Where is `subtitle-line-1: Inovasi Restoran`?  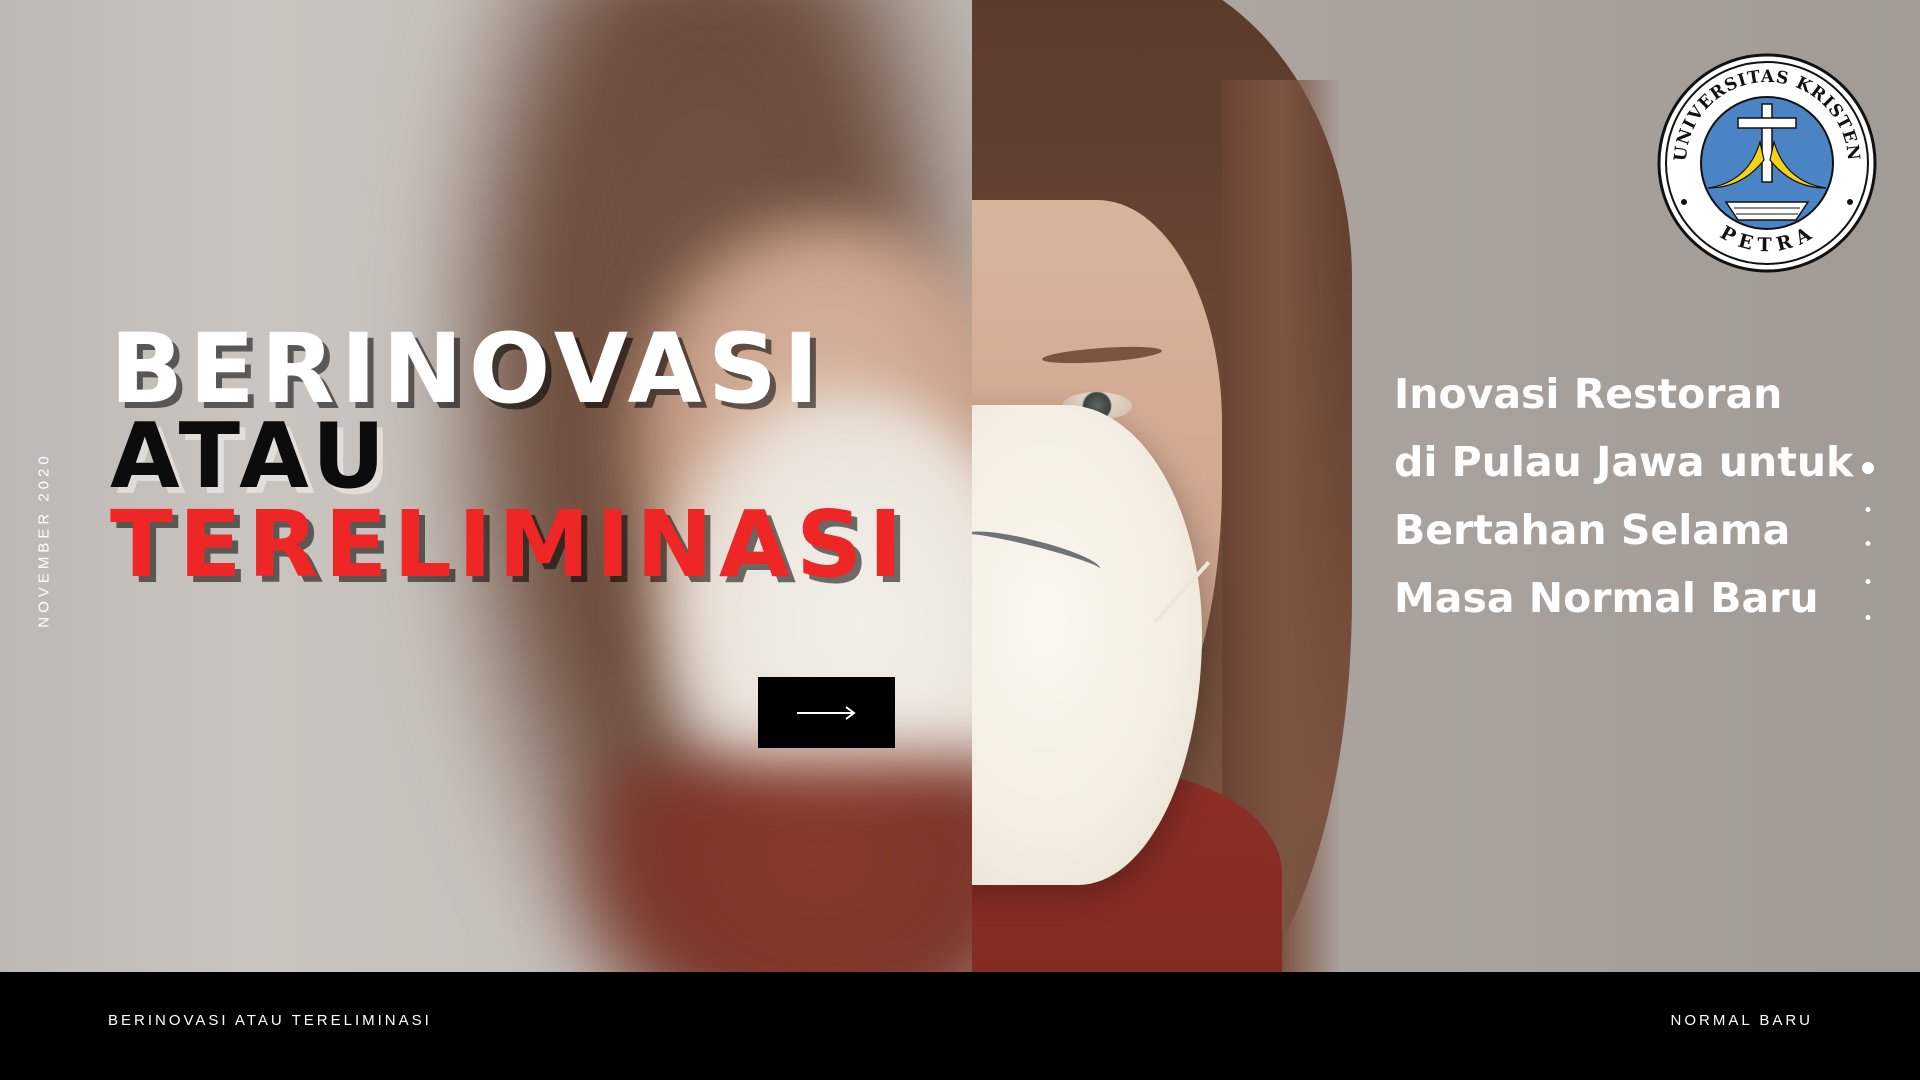
subtitle-line-1: Inovasi Restoran is located at coordinates (1588, 394).